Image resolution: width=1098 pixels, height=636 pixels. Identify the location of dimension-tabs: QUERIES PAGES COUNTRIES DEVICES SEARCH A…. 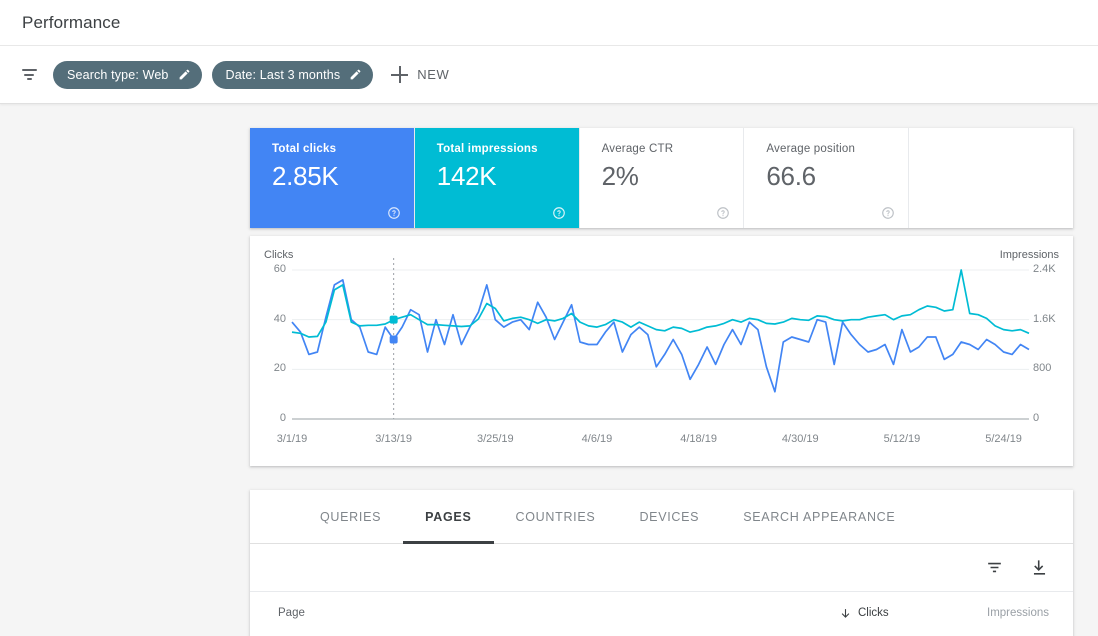
(661, 517).